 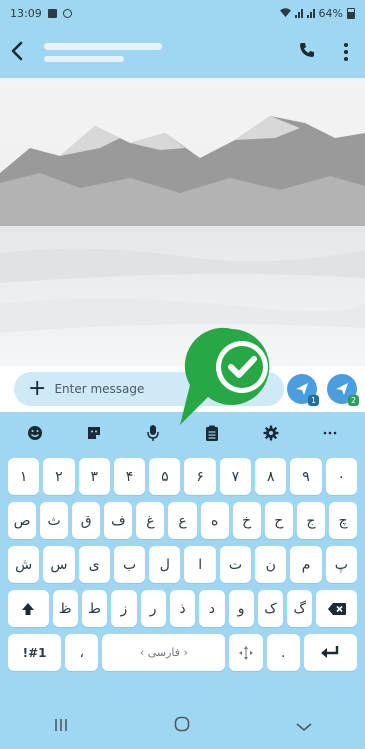 I want to click on home-icon, so click(x=182, y=726).